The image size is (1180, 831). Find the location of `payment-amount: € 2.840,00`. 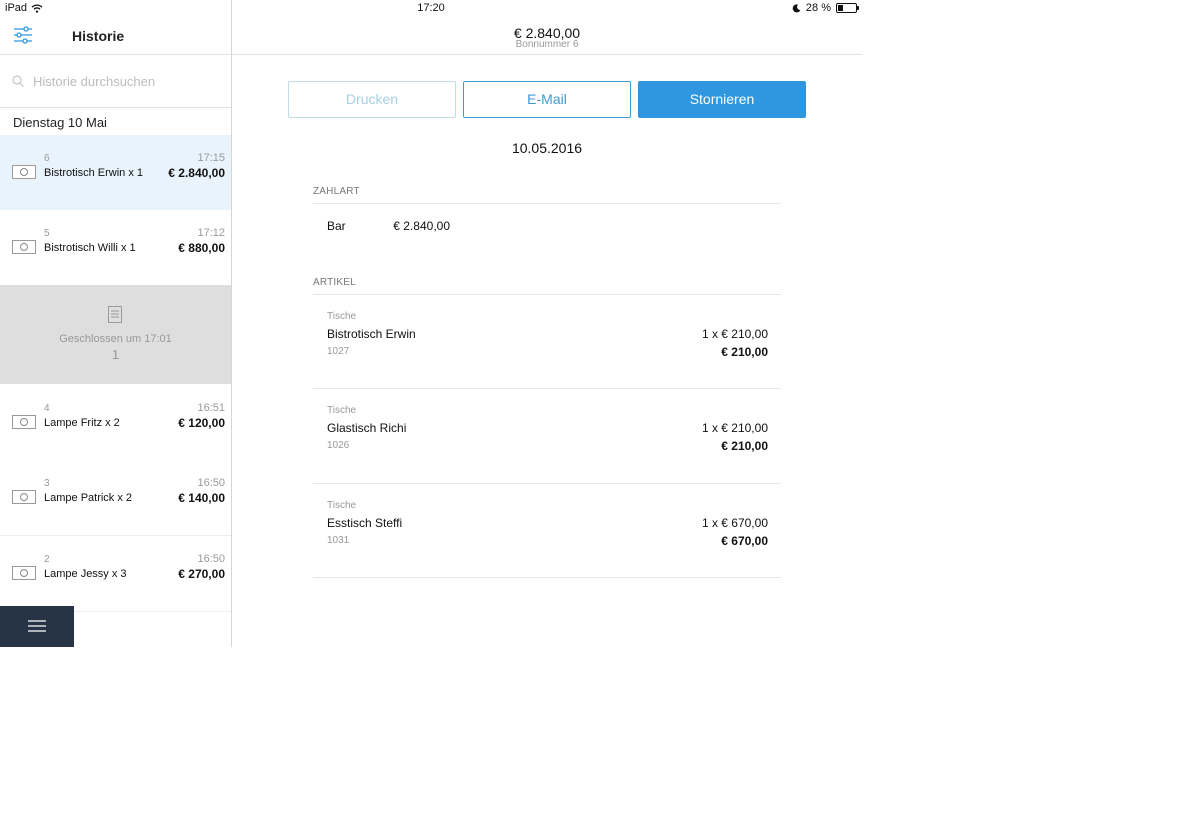

payment-amount: € 2.840,00 is located at coordinates (421, 226).